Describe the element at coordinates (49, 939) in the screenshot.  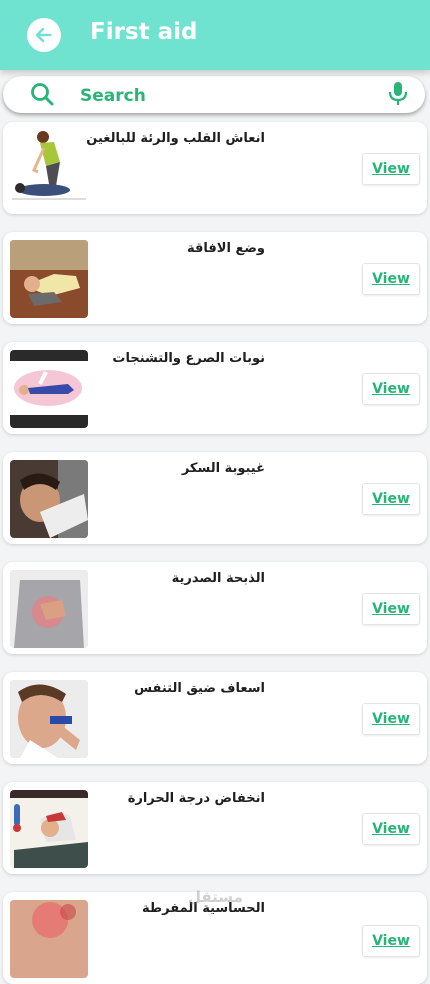
I see `allergy-photo` at that location.